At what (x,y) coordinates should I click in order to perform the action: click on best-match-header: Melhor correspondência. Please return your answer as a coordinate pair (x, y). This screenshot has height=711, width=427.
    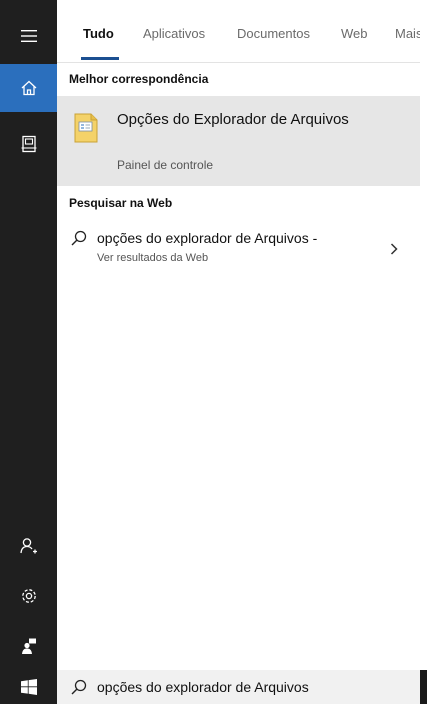
    Looking at the image, I should click on (139, 79).